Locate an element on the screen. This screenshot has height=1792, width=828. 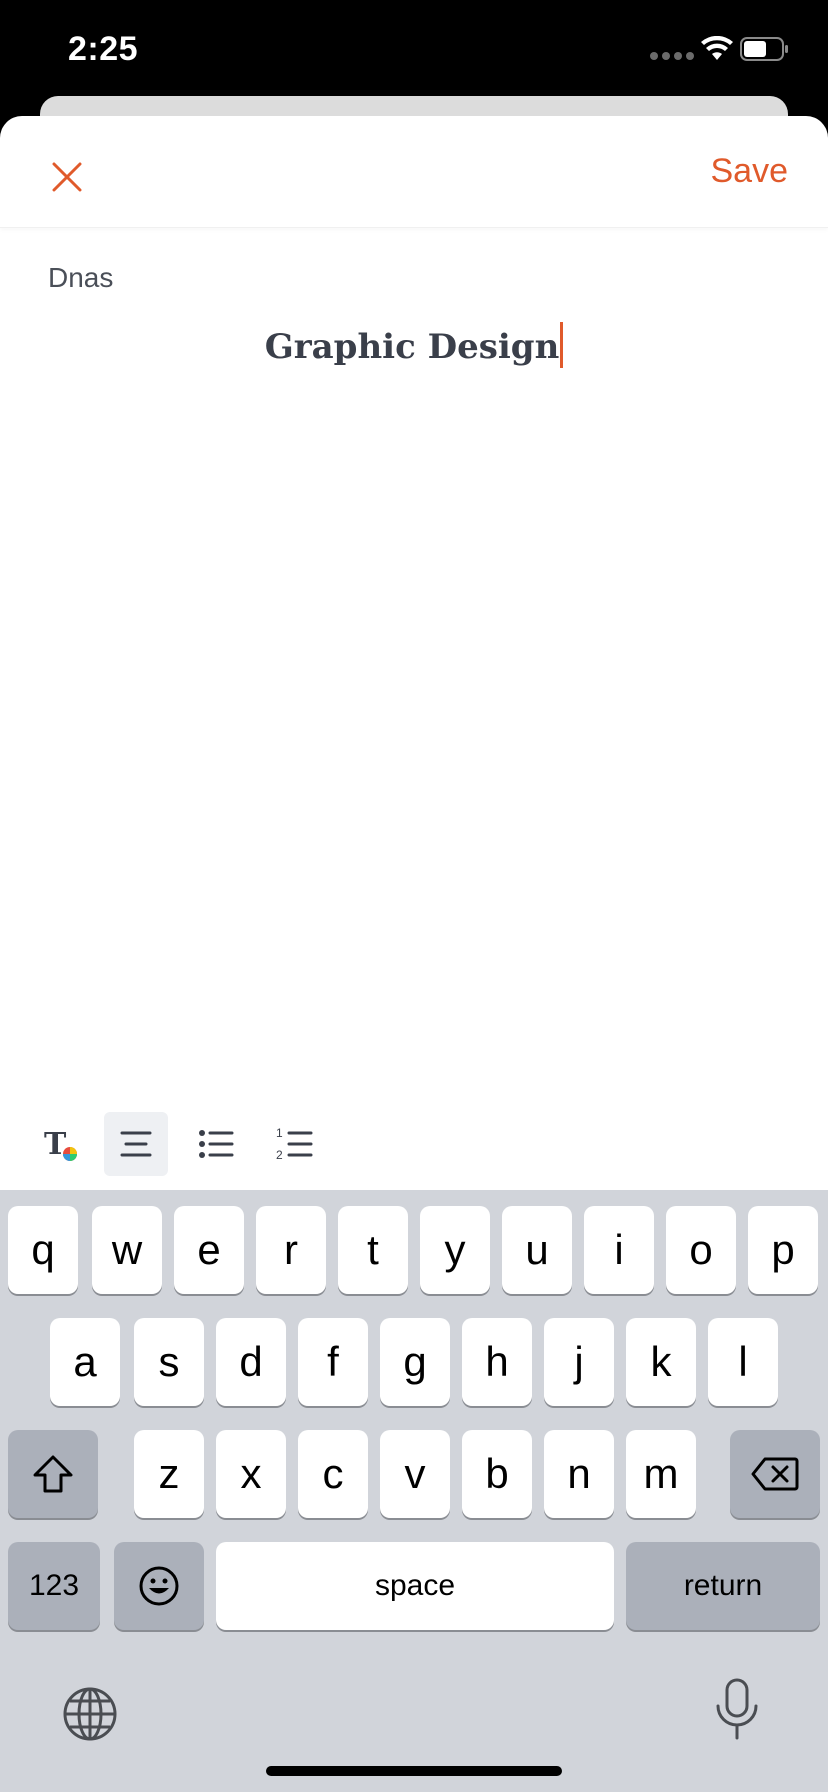
key-c: c is located at coordinates (333, 1474).